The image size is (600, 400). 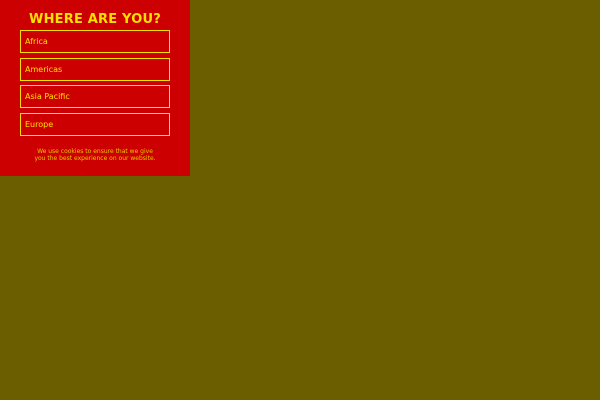 I want to click on region-button-asia-pacific: Asia Pacific, so click(x=95, y=96).